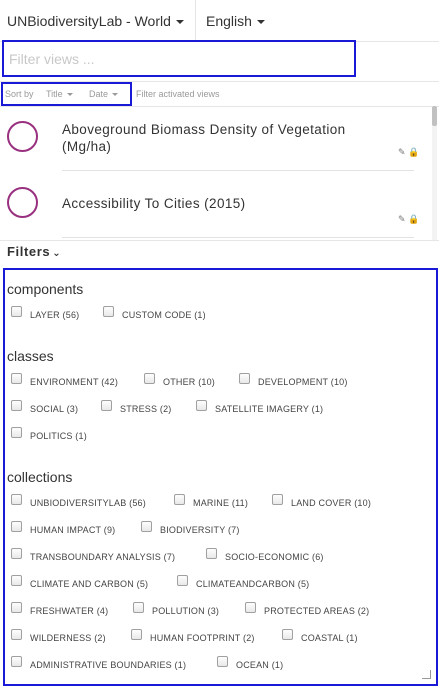 This screenshot has height=687, width=439. I want to click on chevron-down-icon: ⌄, so click(57, 253).